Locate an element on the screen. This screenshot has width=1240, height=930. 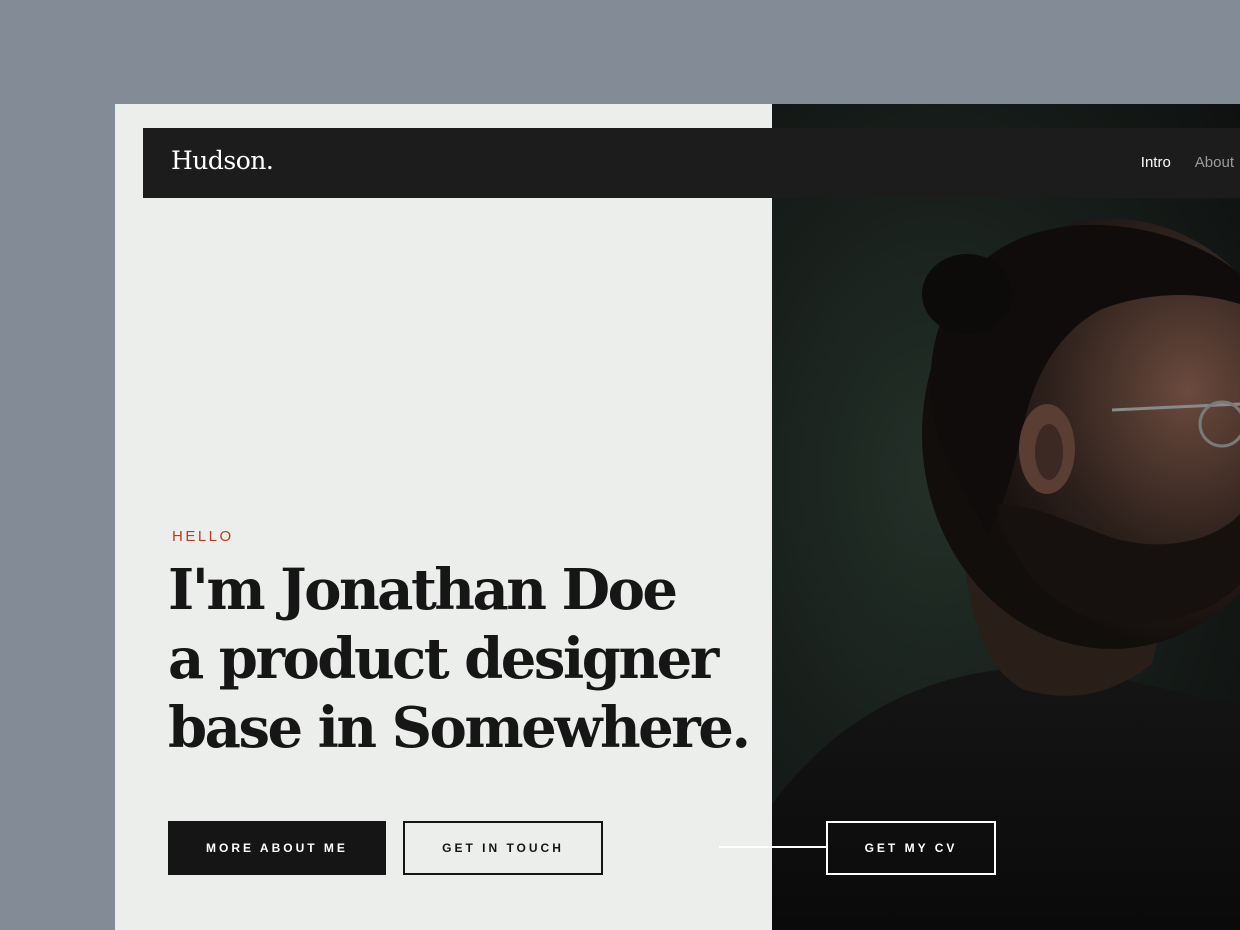
nav-item-intro: Intro is located at coordinates (1156, 162).